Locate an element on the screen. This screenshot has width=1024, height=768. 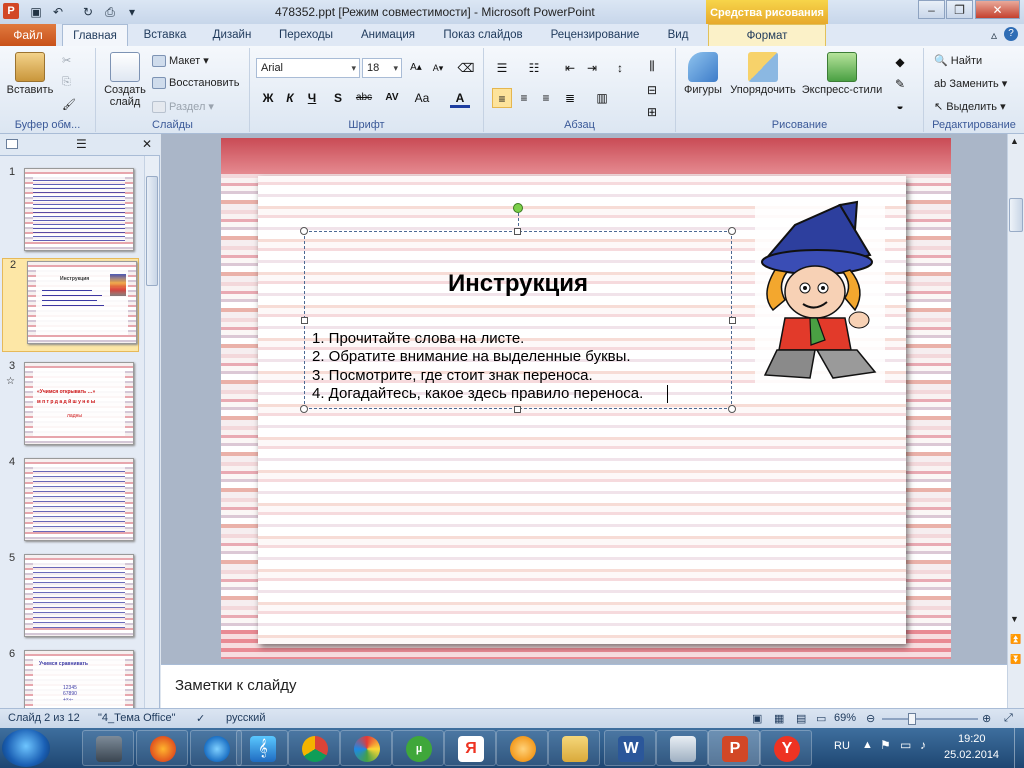
taskbar-app-ball is located at coordinates (366, 748).